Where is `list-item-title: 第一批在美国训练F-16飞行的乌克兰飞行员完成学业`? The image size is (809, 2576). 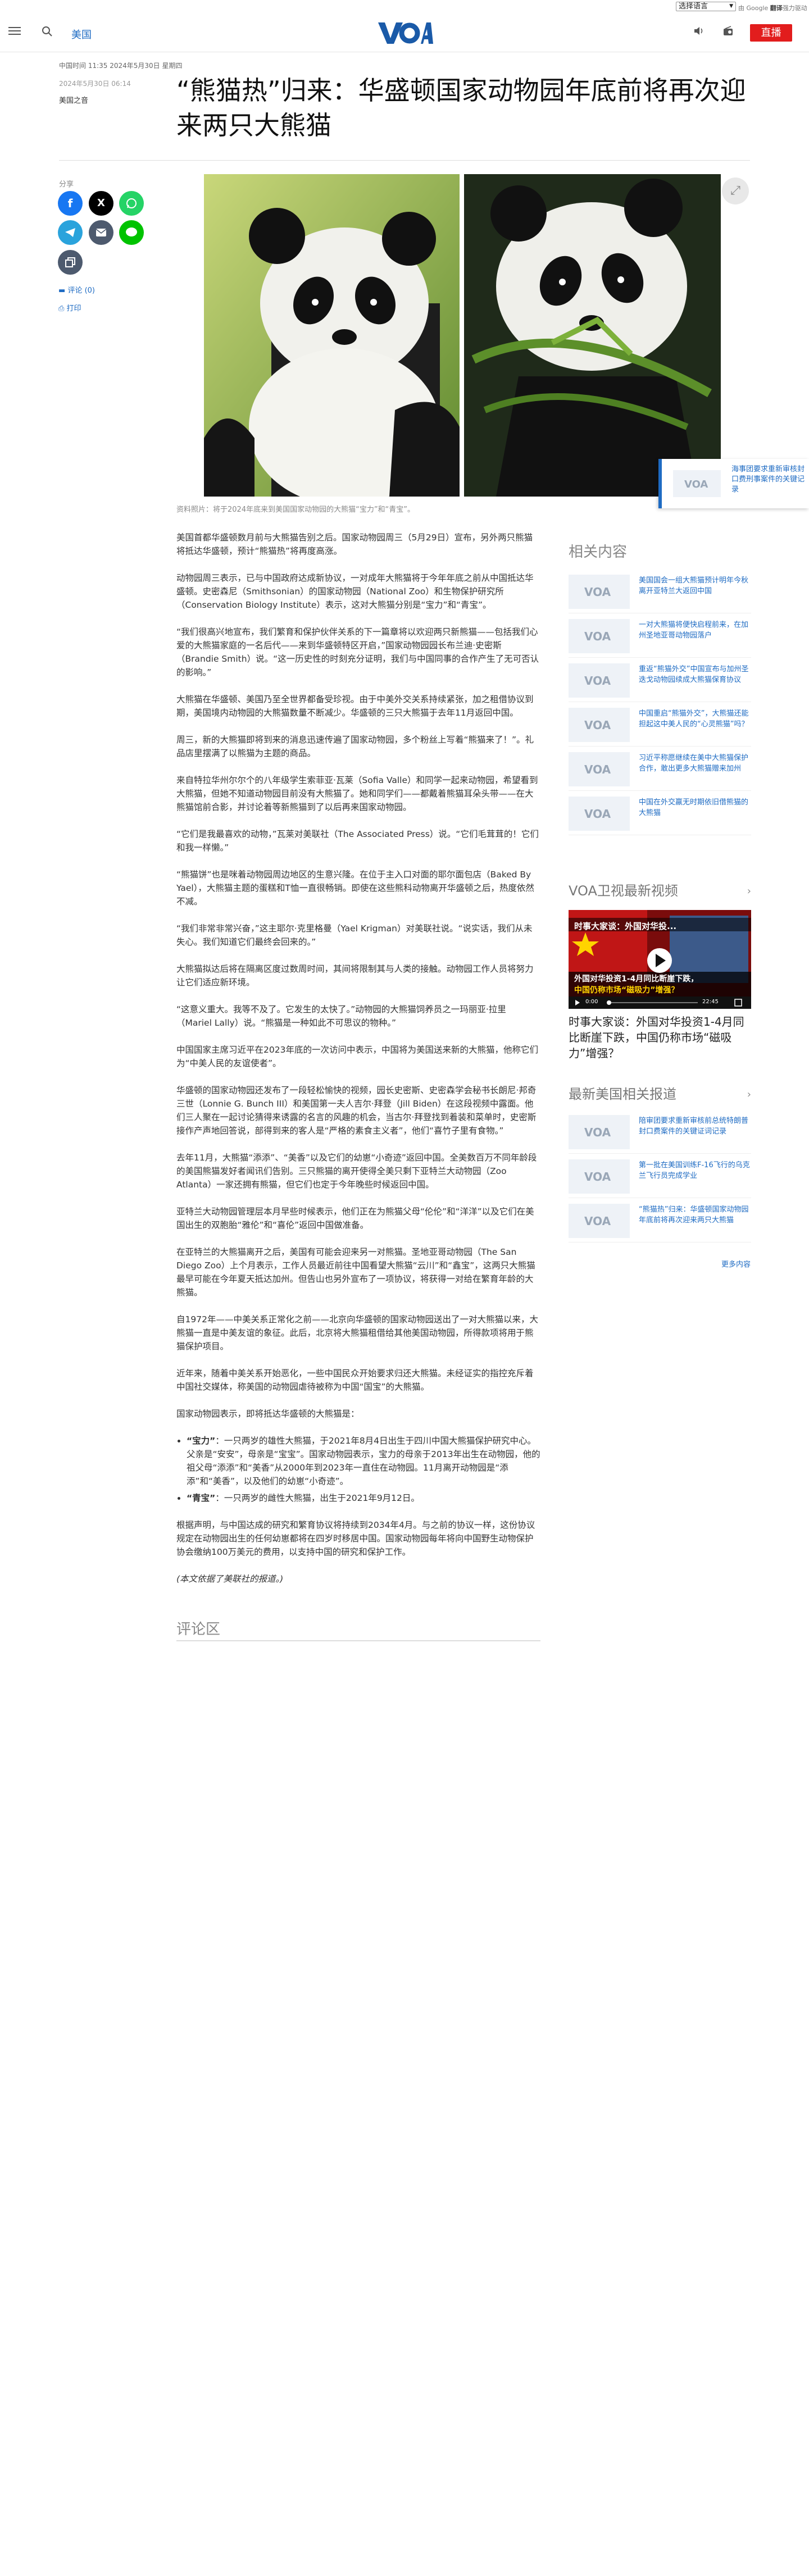
list-item-title: 第一批在美国训练F-16飞行的乌克兰飞行员完成学业 is located at coordinates (695, 1170).